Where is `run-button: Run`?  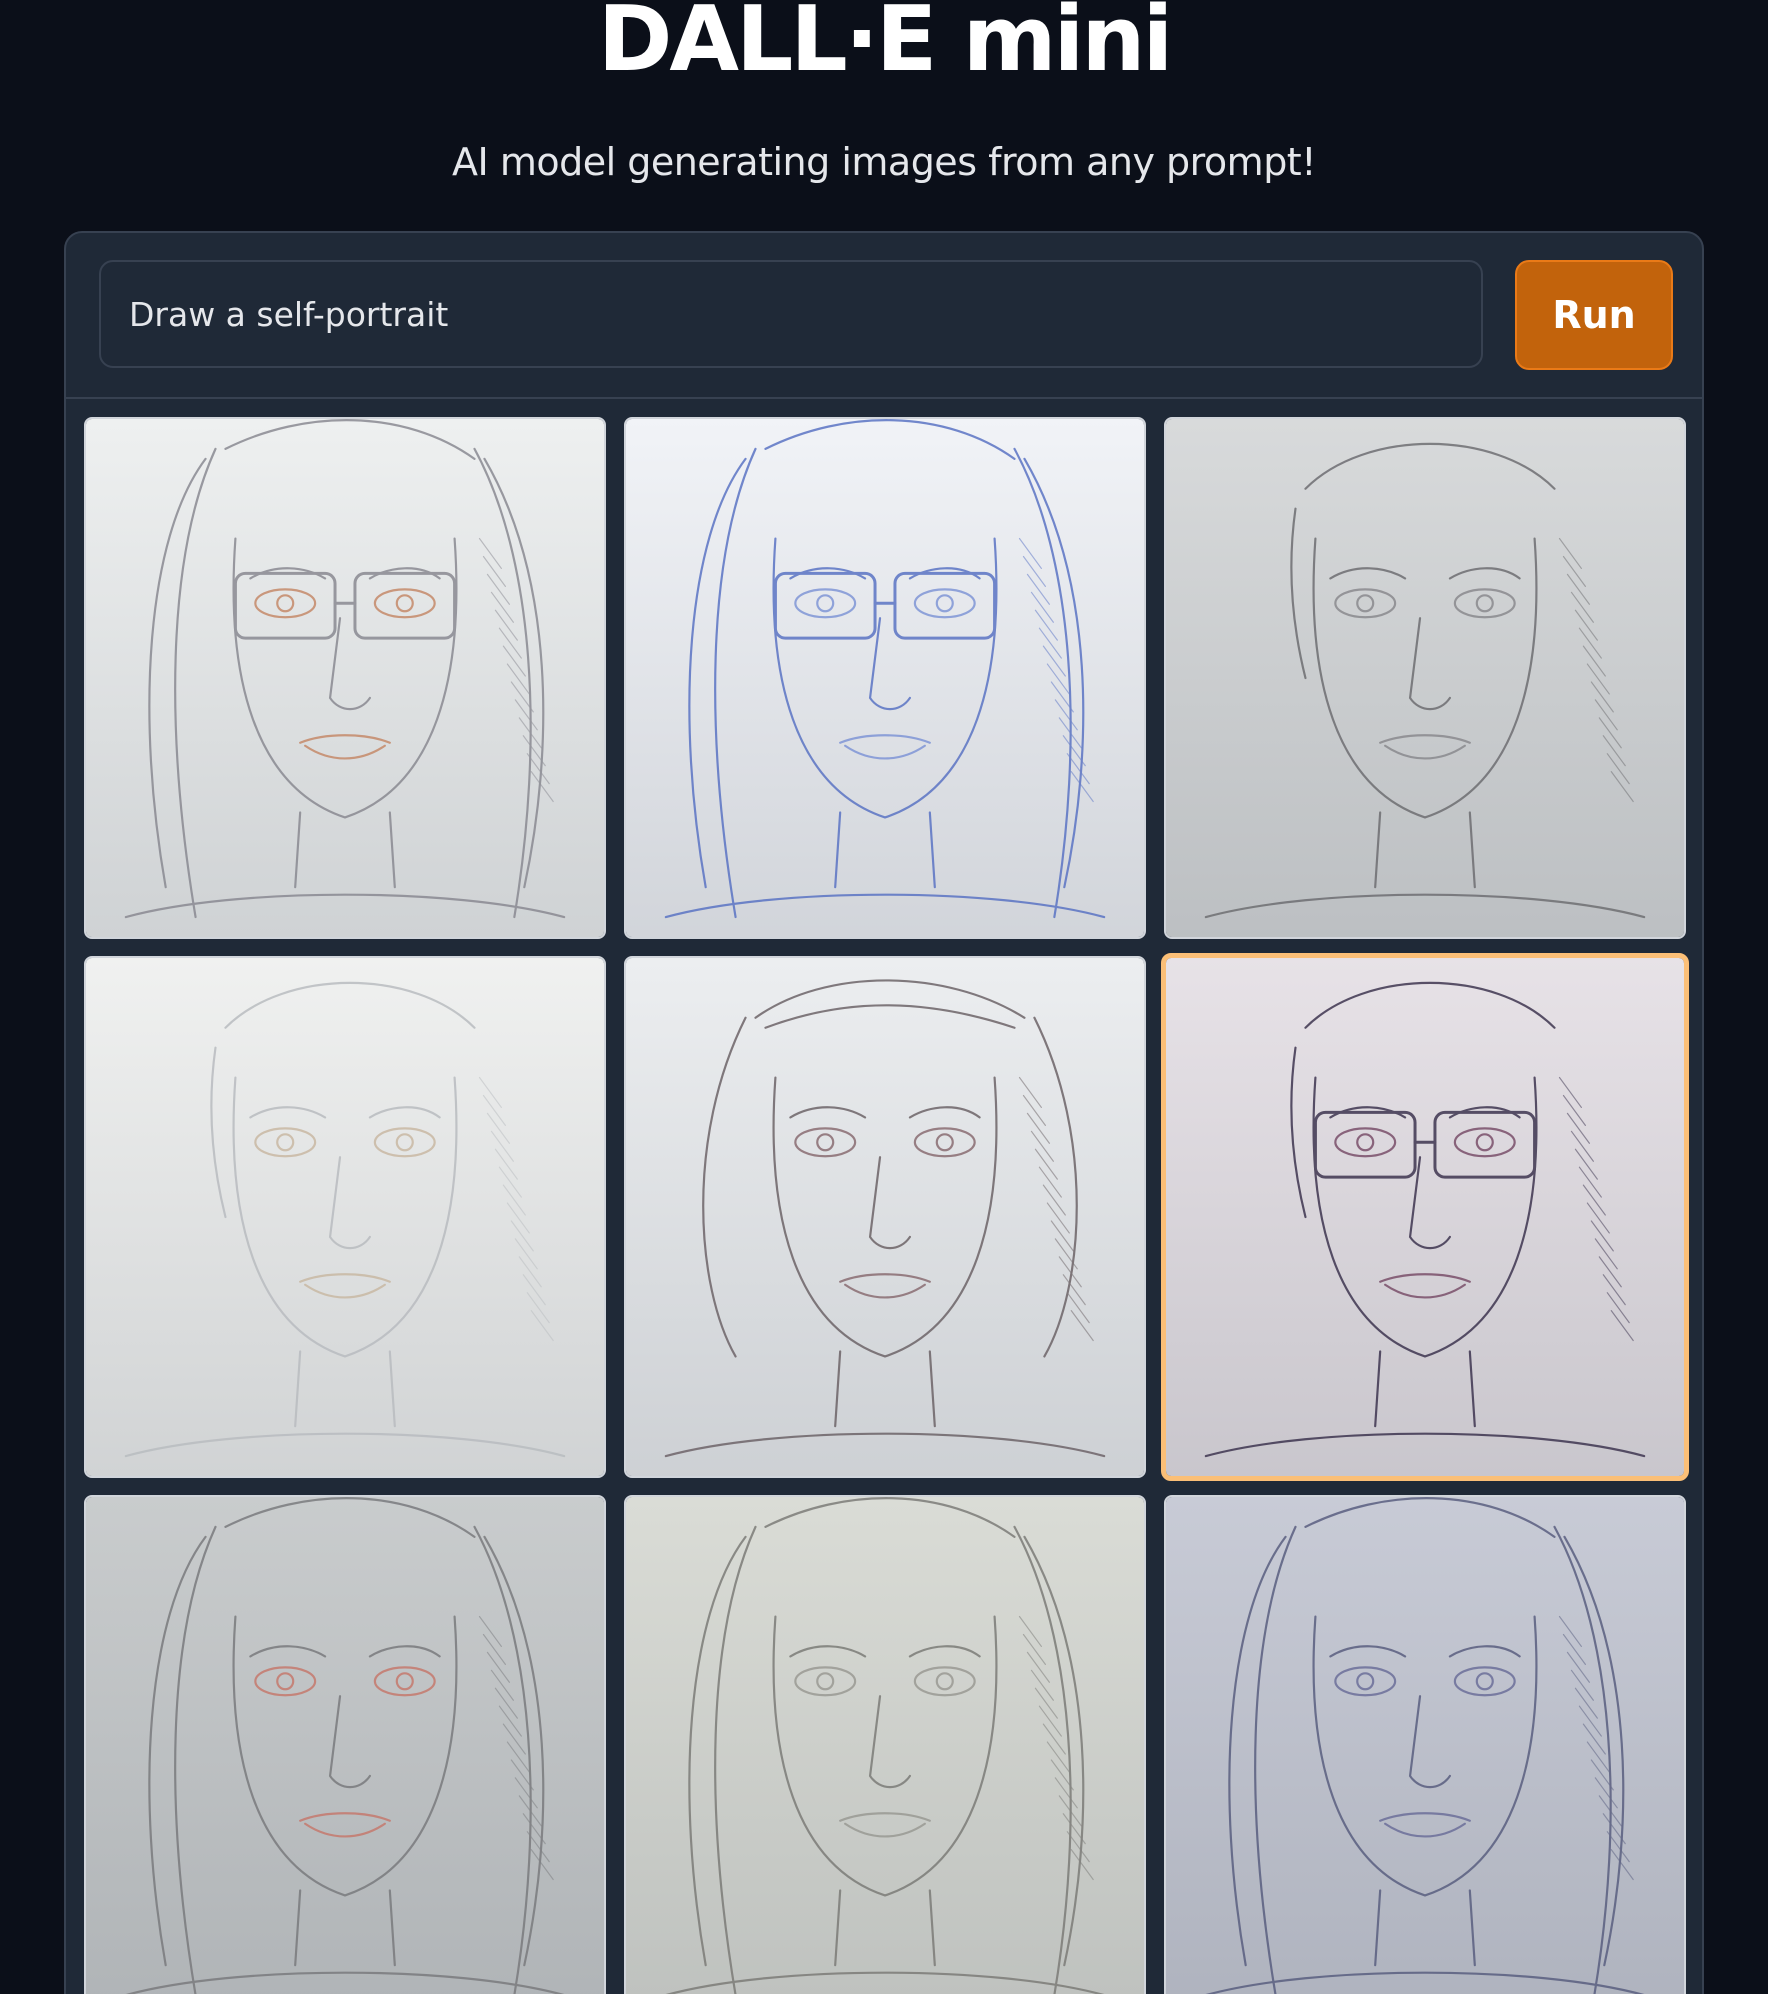
run-button: Run is located at coordinates (1594, 315).